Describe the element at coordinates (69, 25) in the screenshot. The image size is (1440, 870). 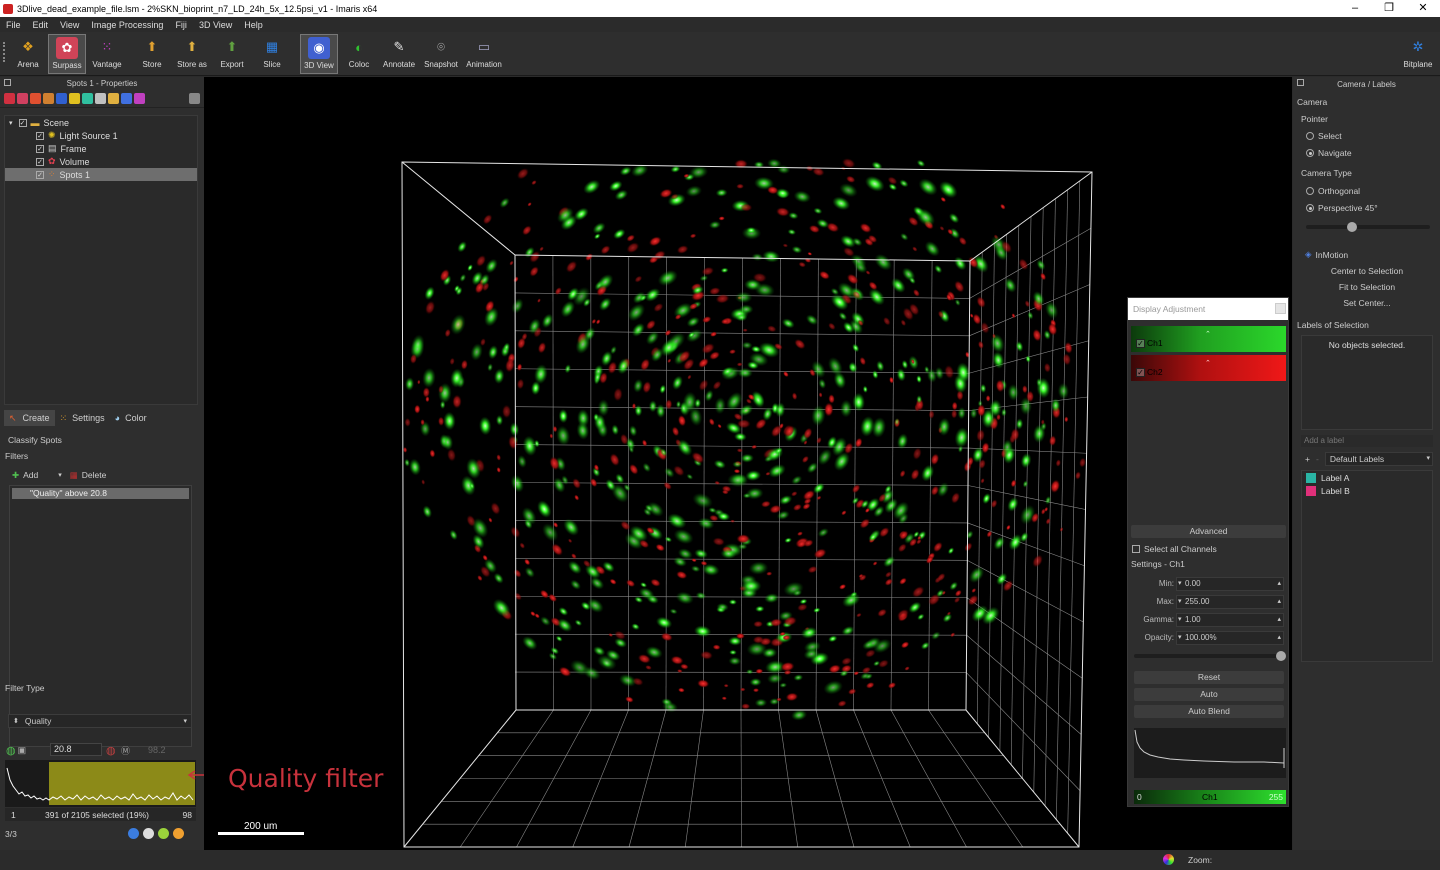
I see `menu-view: View` at that location.